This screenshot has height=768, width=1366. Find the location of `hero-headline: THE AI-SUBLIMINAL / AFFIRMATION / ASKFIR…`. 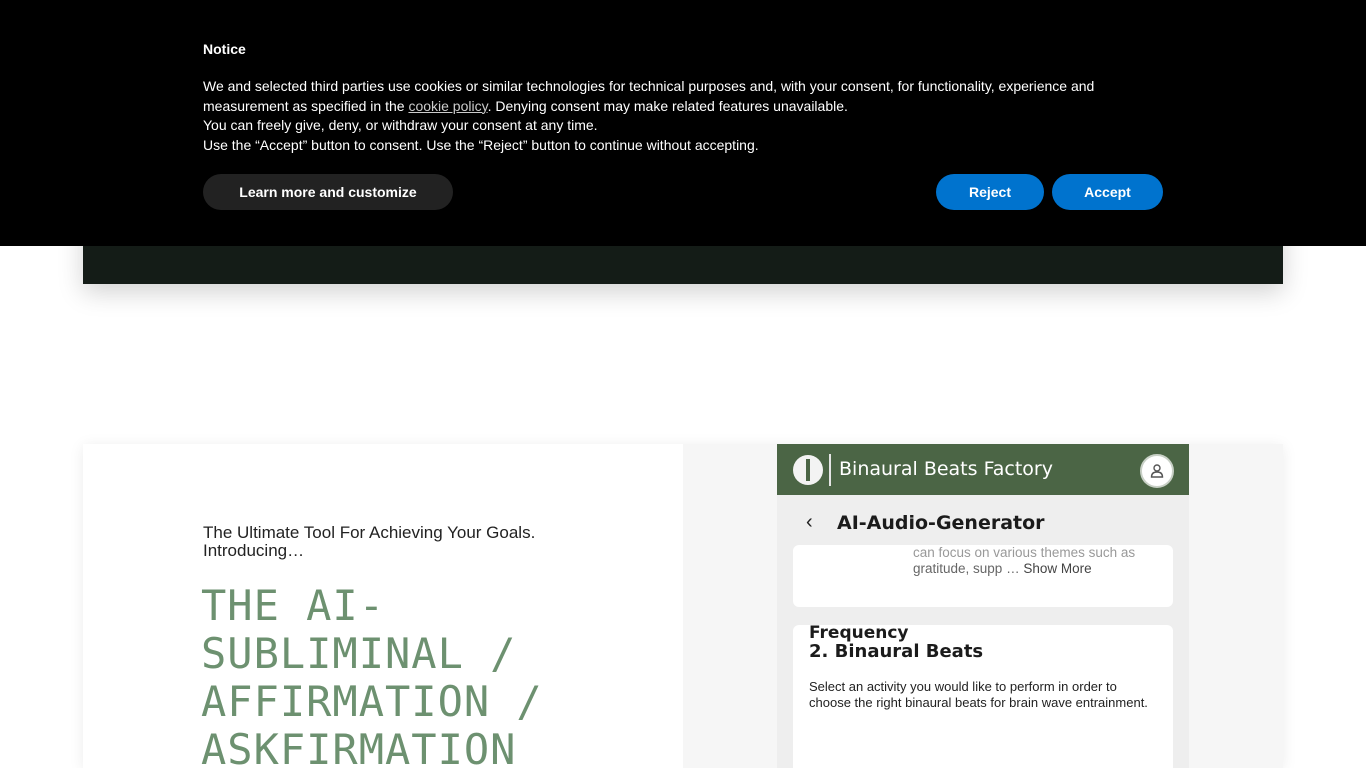

hero-headline: THE AI-SUBLIMINAL / AFFIRMATION / ASKFIR… is located at coordinates (372, 674).